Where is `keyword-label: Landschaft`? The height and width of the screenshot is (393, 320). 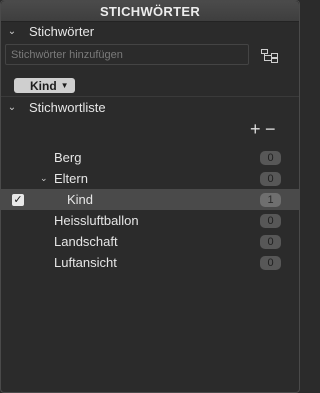
keyword-label: Landschaft is located at coordinates (86, 241).